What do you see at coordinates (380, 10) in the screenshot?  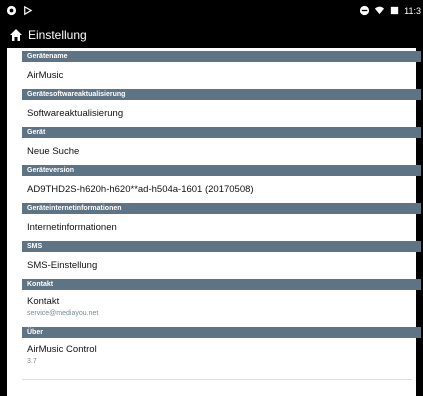 I see `wifi-icon` at bounding box center [380, 10].